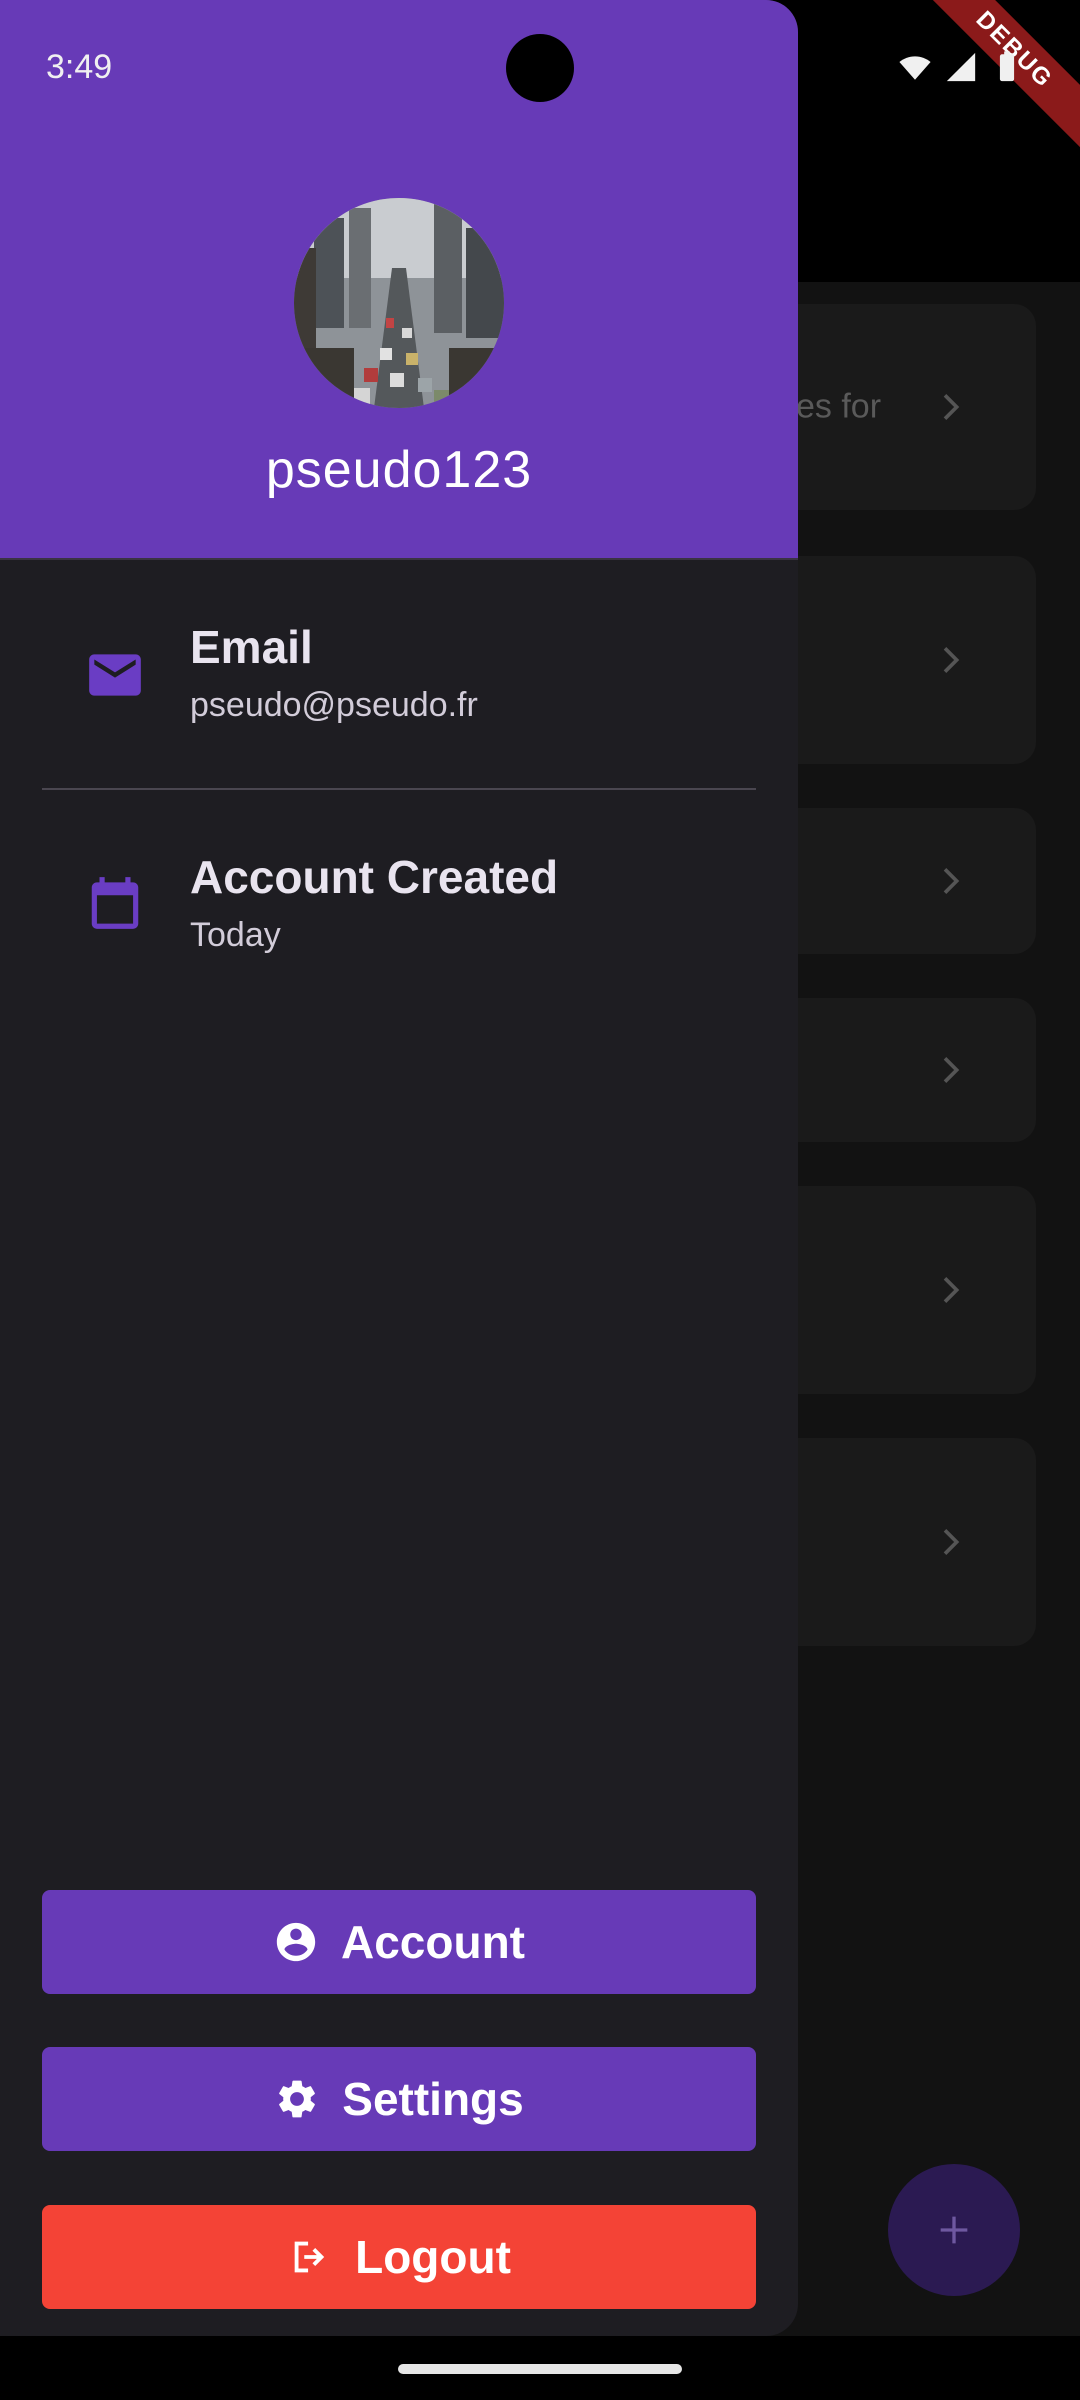 The width and height of the screenshot is (1080, 2400). Describe the element at coordinates (1007, 66) in the screenshot. I see `battery-icon` at that location.